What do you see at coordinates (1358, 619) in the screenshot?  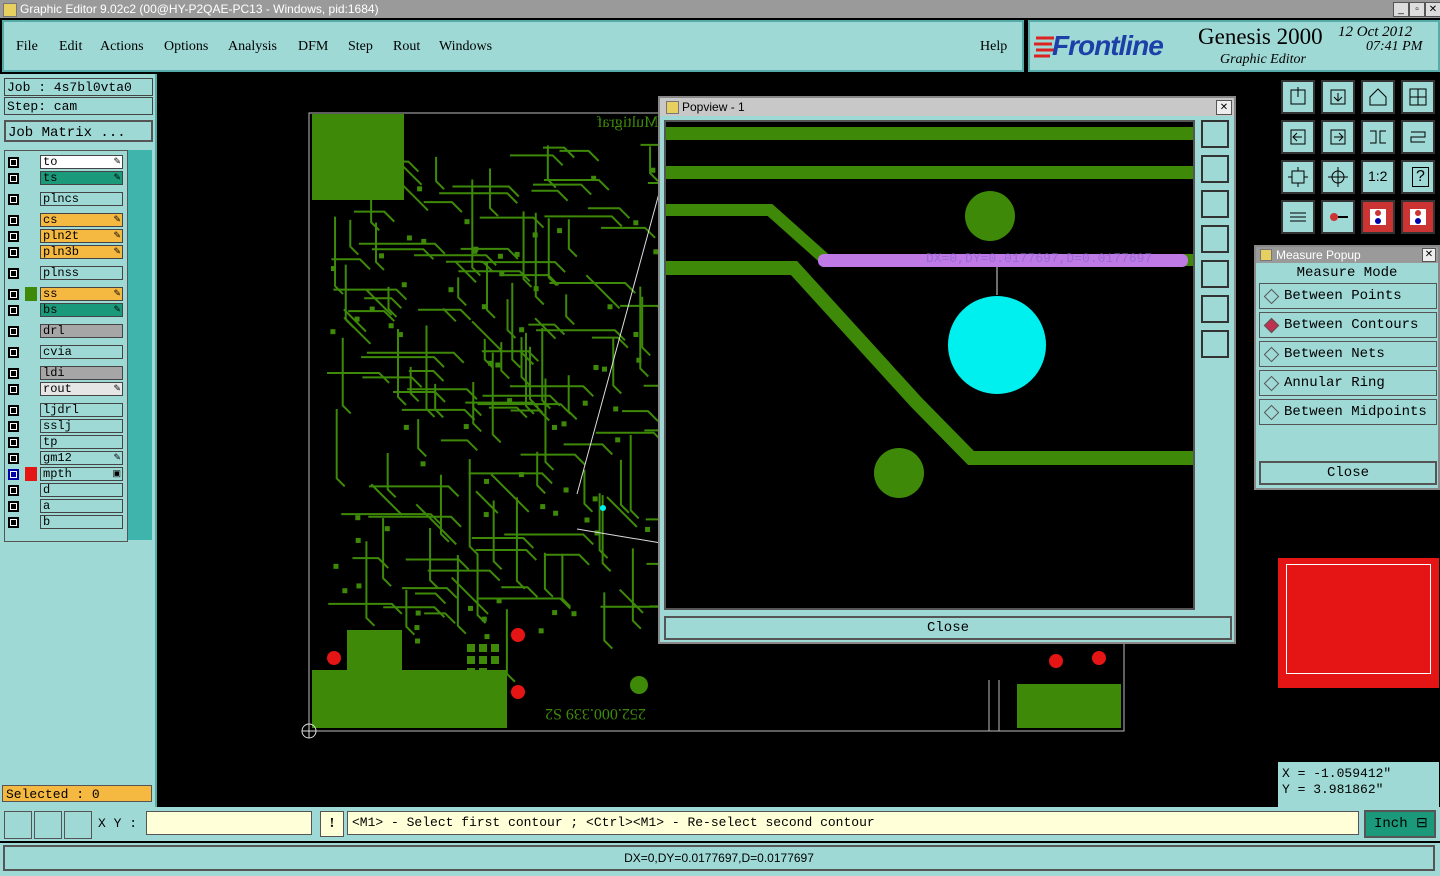 I see `overview-viewport` at bounding box center [1358, 619].